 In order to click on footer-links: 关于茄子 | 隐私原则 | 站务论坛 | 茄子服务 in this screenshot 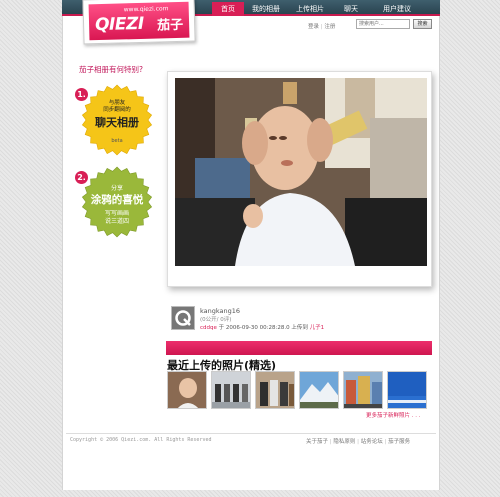, I will do `click(358, 441)`.